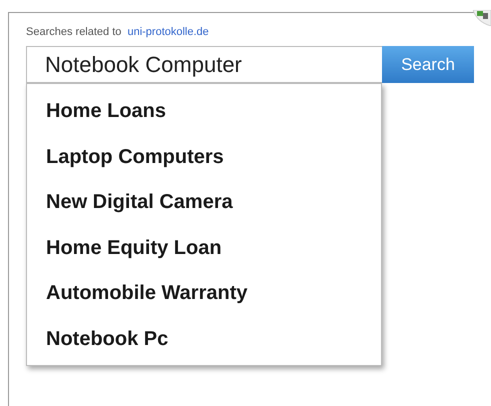 This screenshot has height=406, width=491. What do you see at coordinates (204, 293) in the screenshot?
I see `suggestion-item: Automobile Warranty` at bounding box center [204, 293].